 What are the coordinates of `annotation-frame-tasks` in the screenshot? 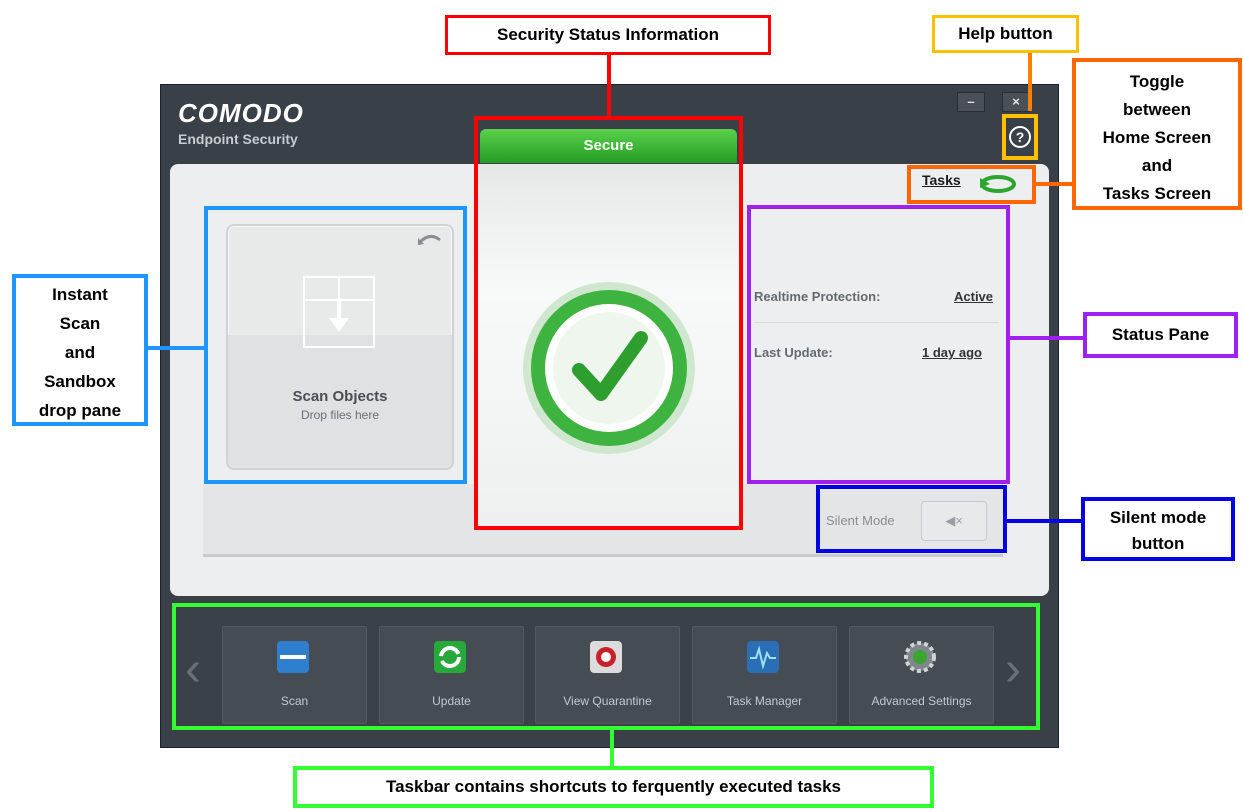 It's located at (971, 184).